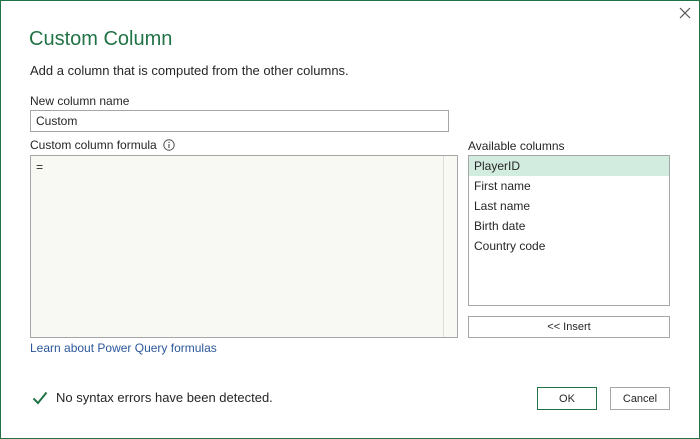 Image resolution: width=700 pixels, height=439 pixels. I want to click on formula-label-row: Custom column formula, so click(102, 145).